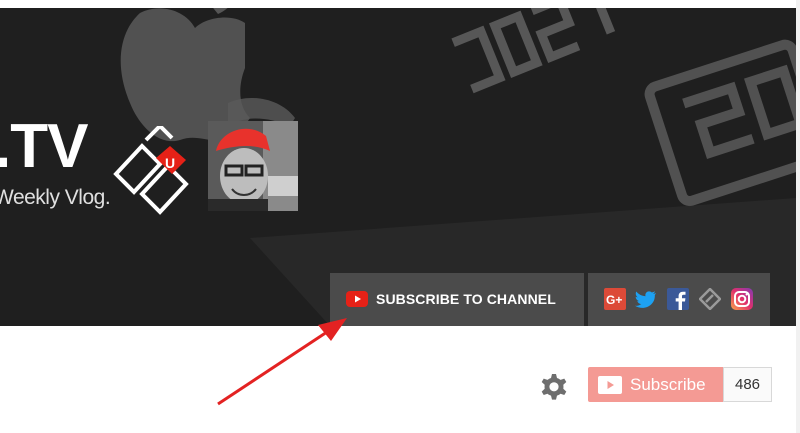  I want to click on gear-icon, so click(553, 387).